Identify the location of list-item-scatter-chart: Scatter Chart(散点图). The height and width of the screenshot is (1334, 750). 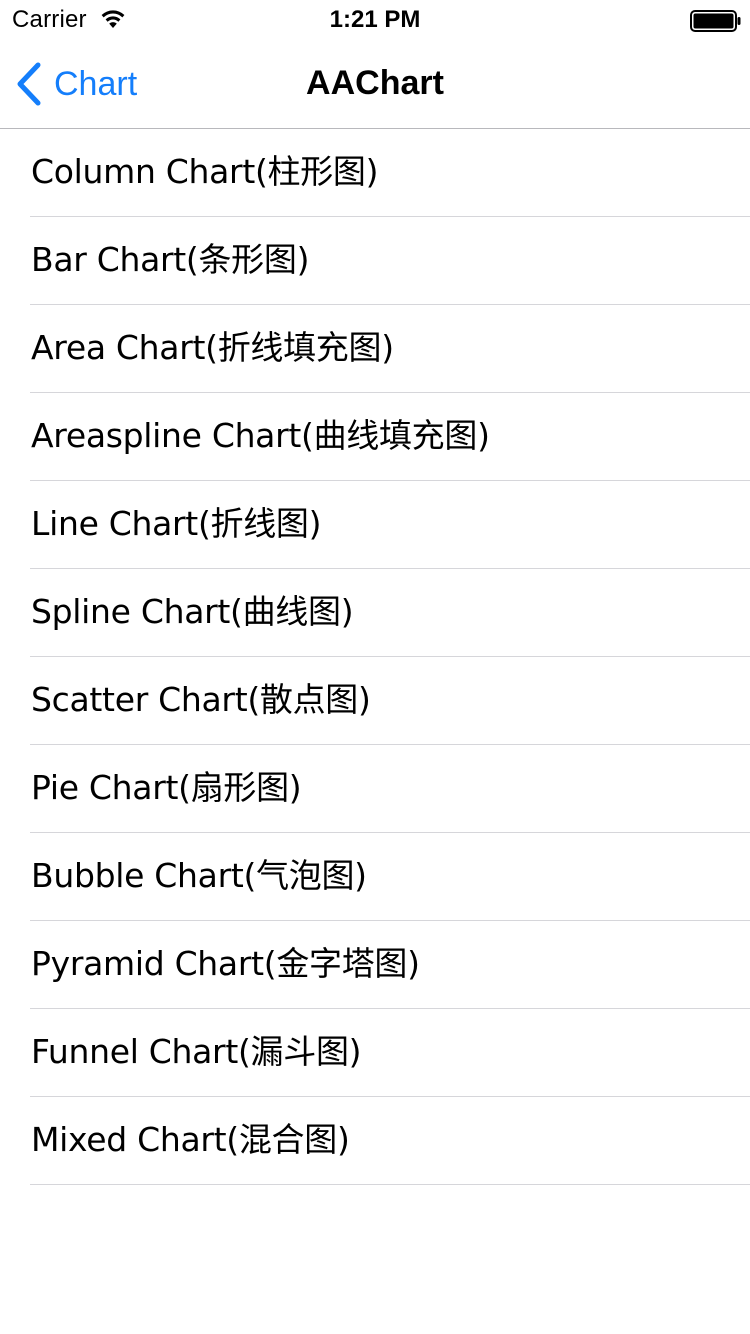
(390, 701).